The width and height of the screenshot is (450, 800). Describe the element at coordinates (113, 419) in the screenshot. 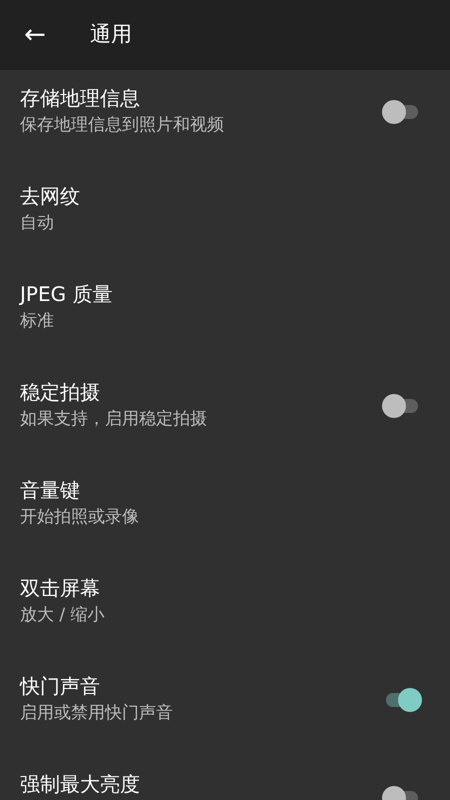

I see `setting-summary: 如果支持，启用稳定拍摄` at that location.